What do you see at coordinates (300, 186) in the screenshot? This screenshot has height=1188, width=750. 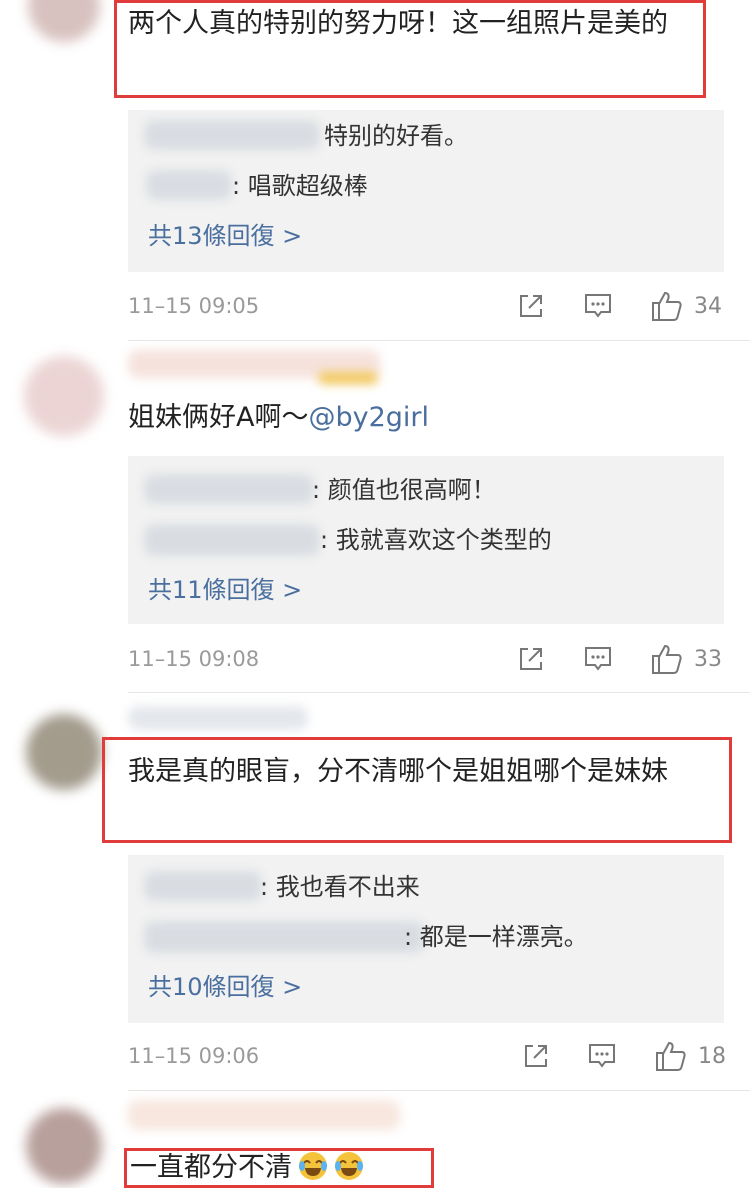 I see `reply-text: : 唱歌超级棒` at bounding box center [300, 186].